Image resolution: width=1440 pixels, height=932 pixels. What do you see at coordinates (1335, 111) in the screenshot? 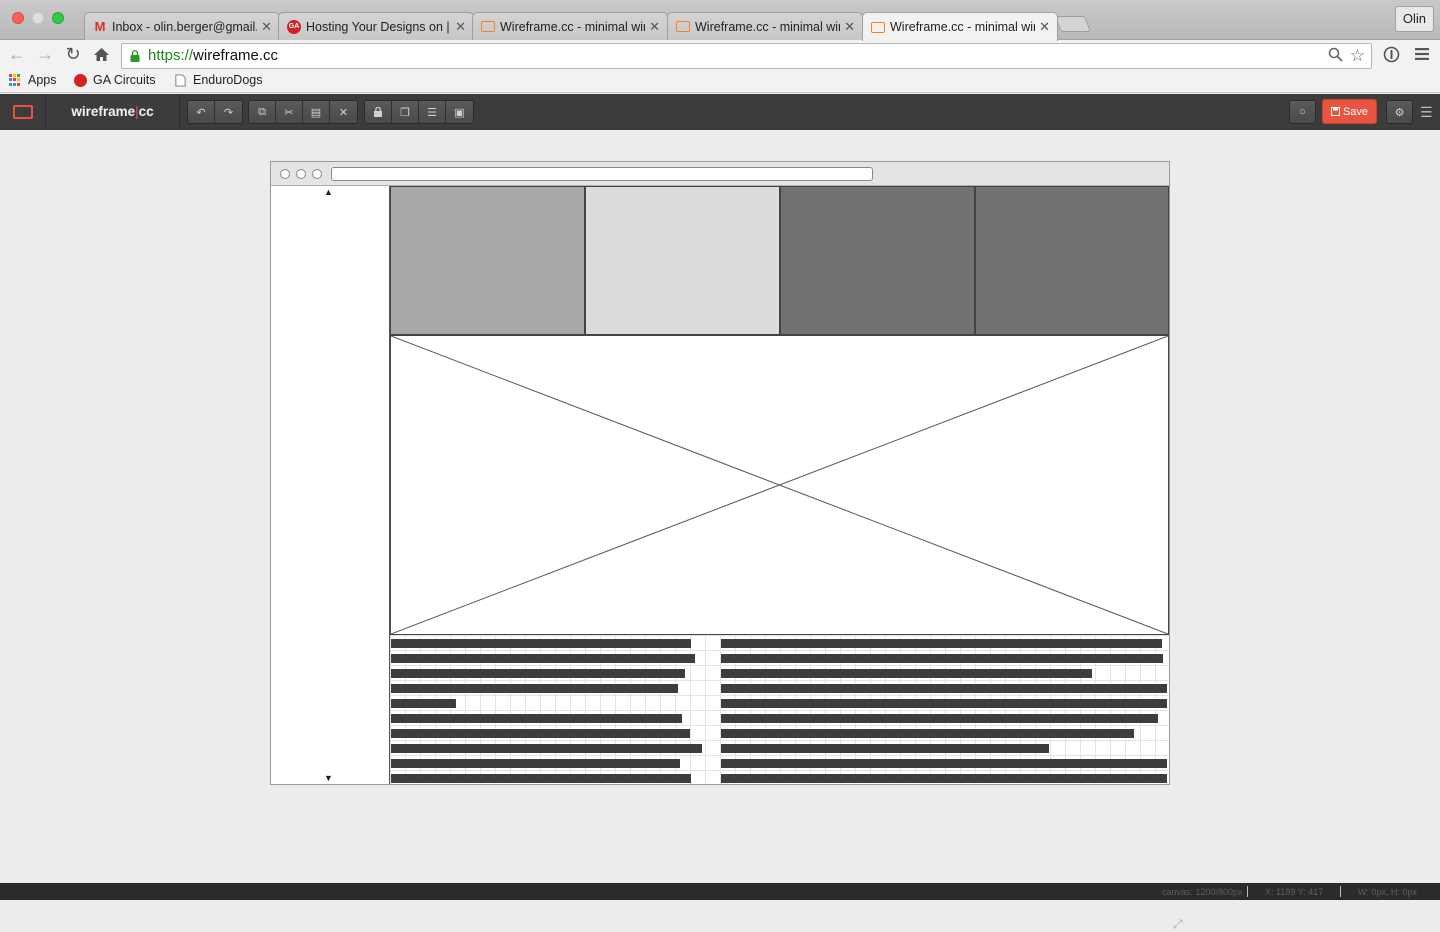
I see `floppy-icon` at bounding box center [1335, 111].